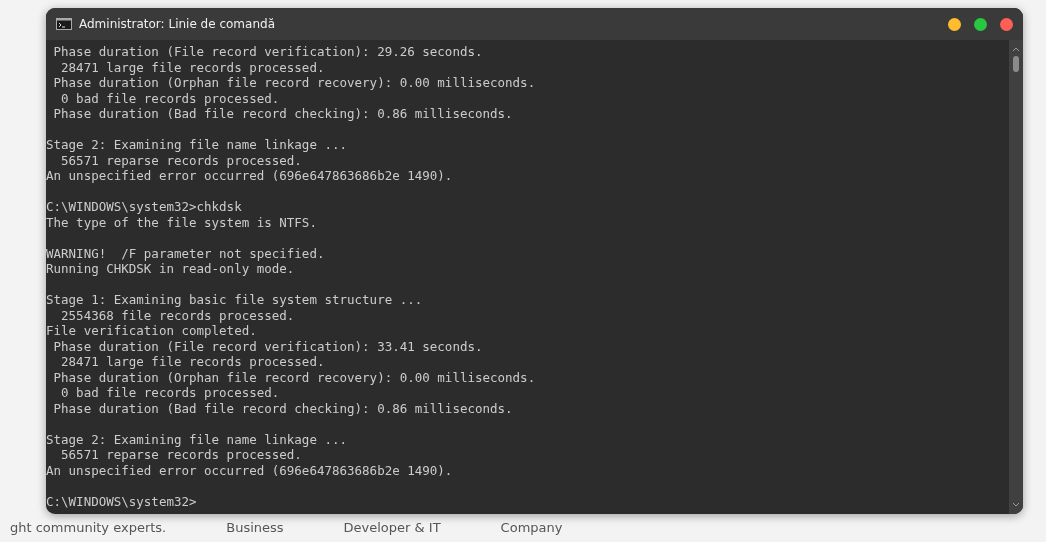  I want to click on page-text: Developer & IT, so click(392, 527).